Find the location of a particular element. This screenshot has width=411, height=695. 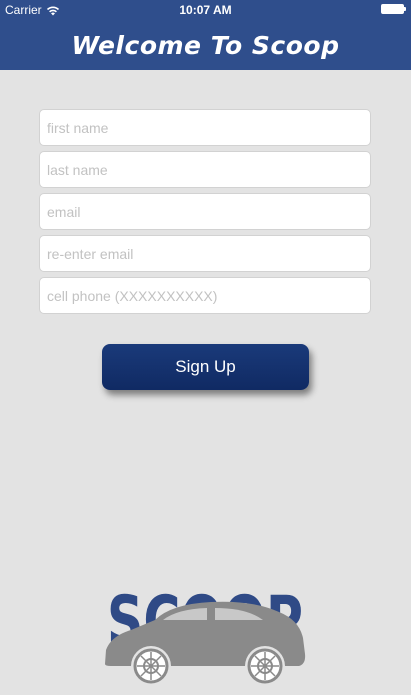

scoop-logo: SCOOP is located at coordinates (205, 633).